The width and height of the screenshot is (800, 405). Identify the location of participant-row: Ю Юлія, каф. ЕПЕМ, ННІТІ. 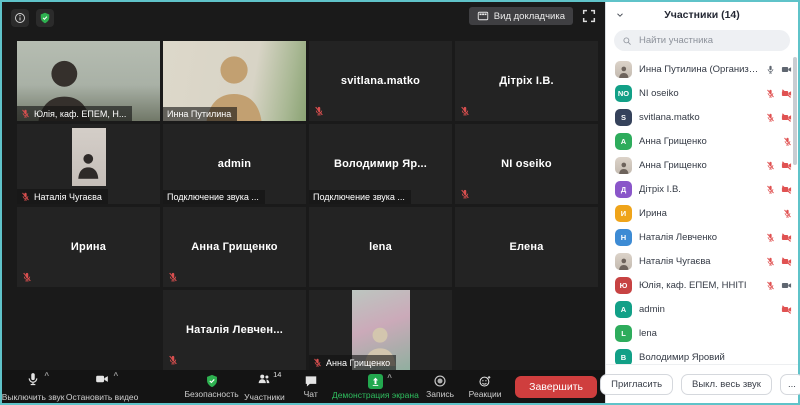
(703, 285).